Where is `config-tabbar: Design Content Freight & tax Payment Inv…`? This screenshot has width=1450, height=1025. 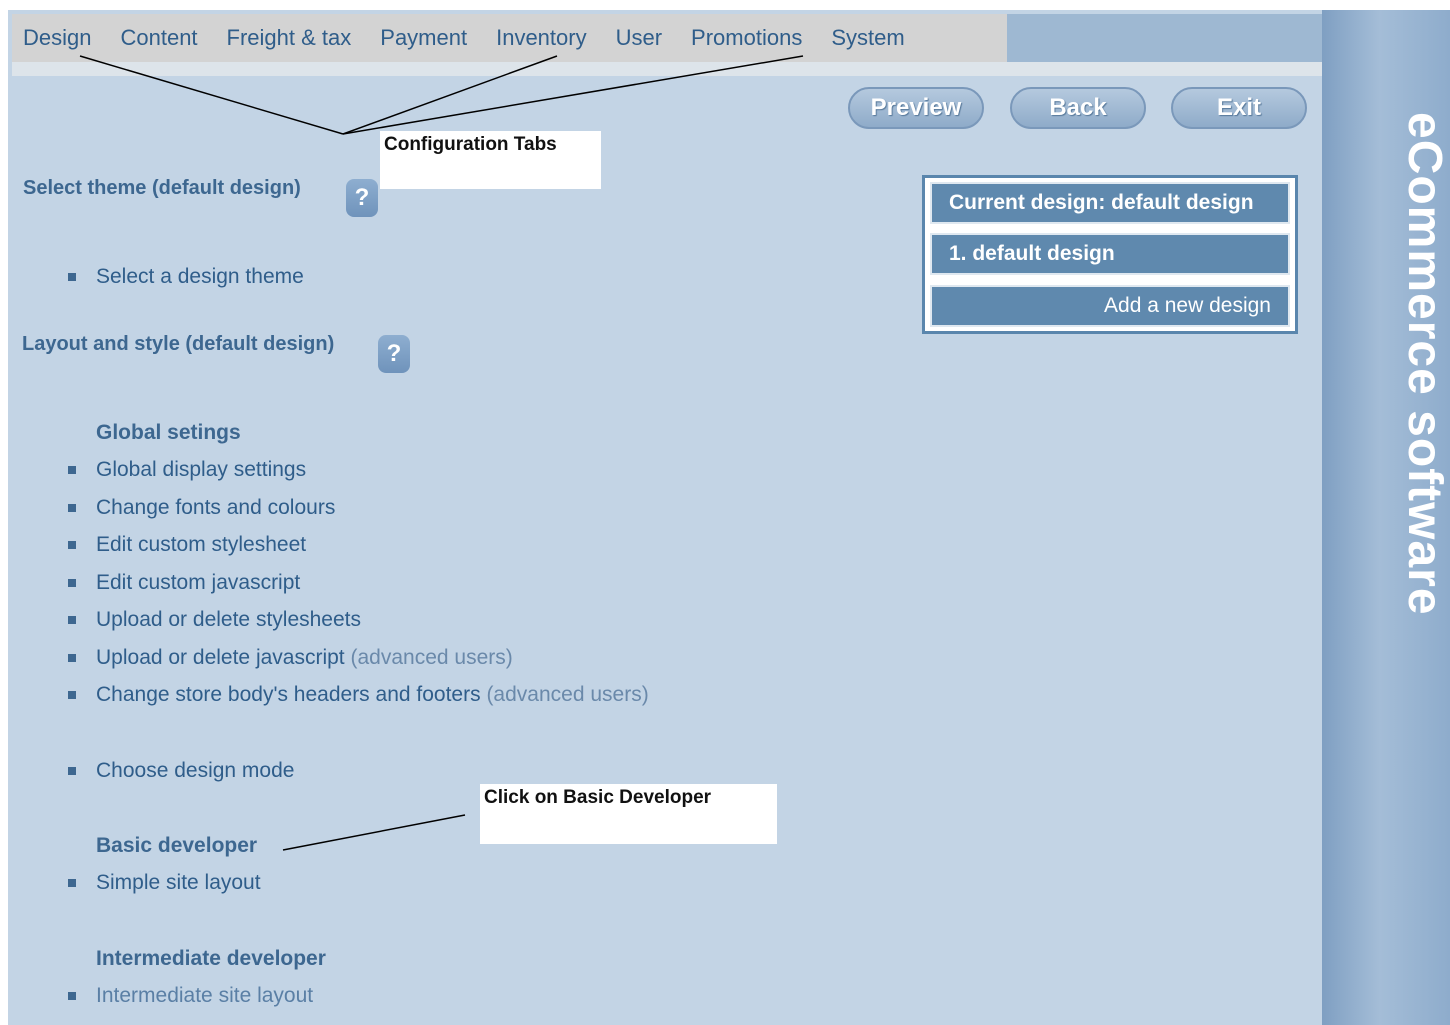 config-tabbar: Design Content Freight & tax Payment Inv… is located at coordinates (509, 38).